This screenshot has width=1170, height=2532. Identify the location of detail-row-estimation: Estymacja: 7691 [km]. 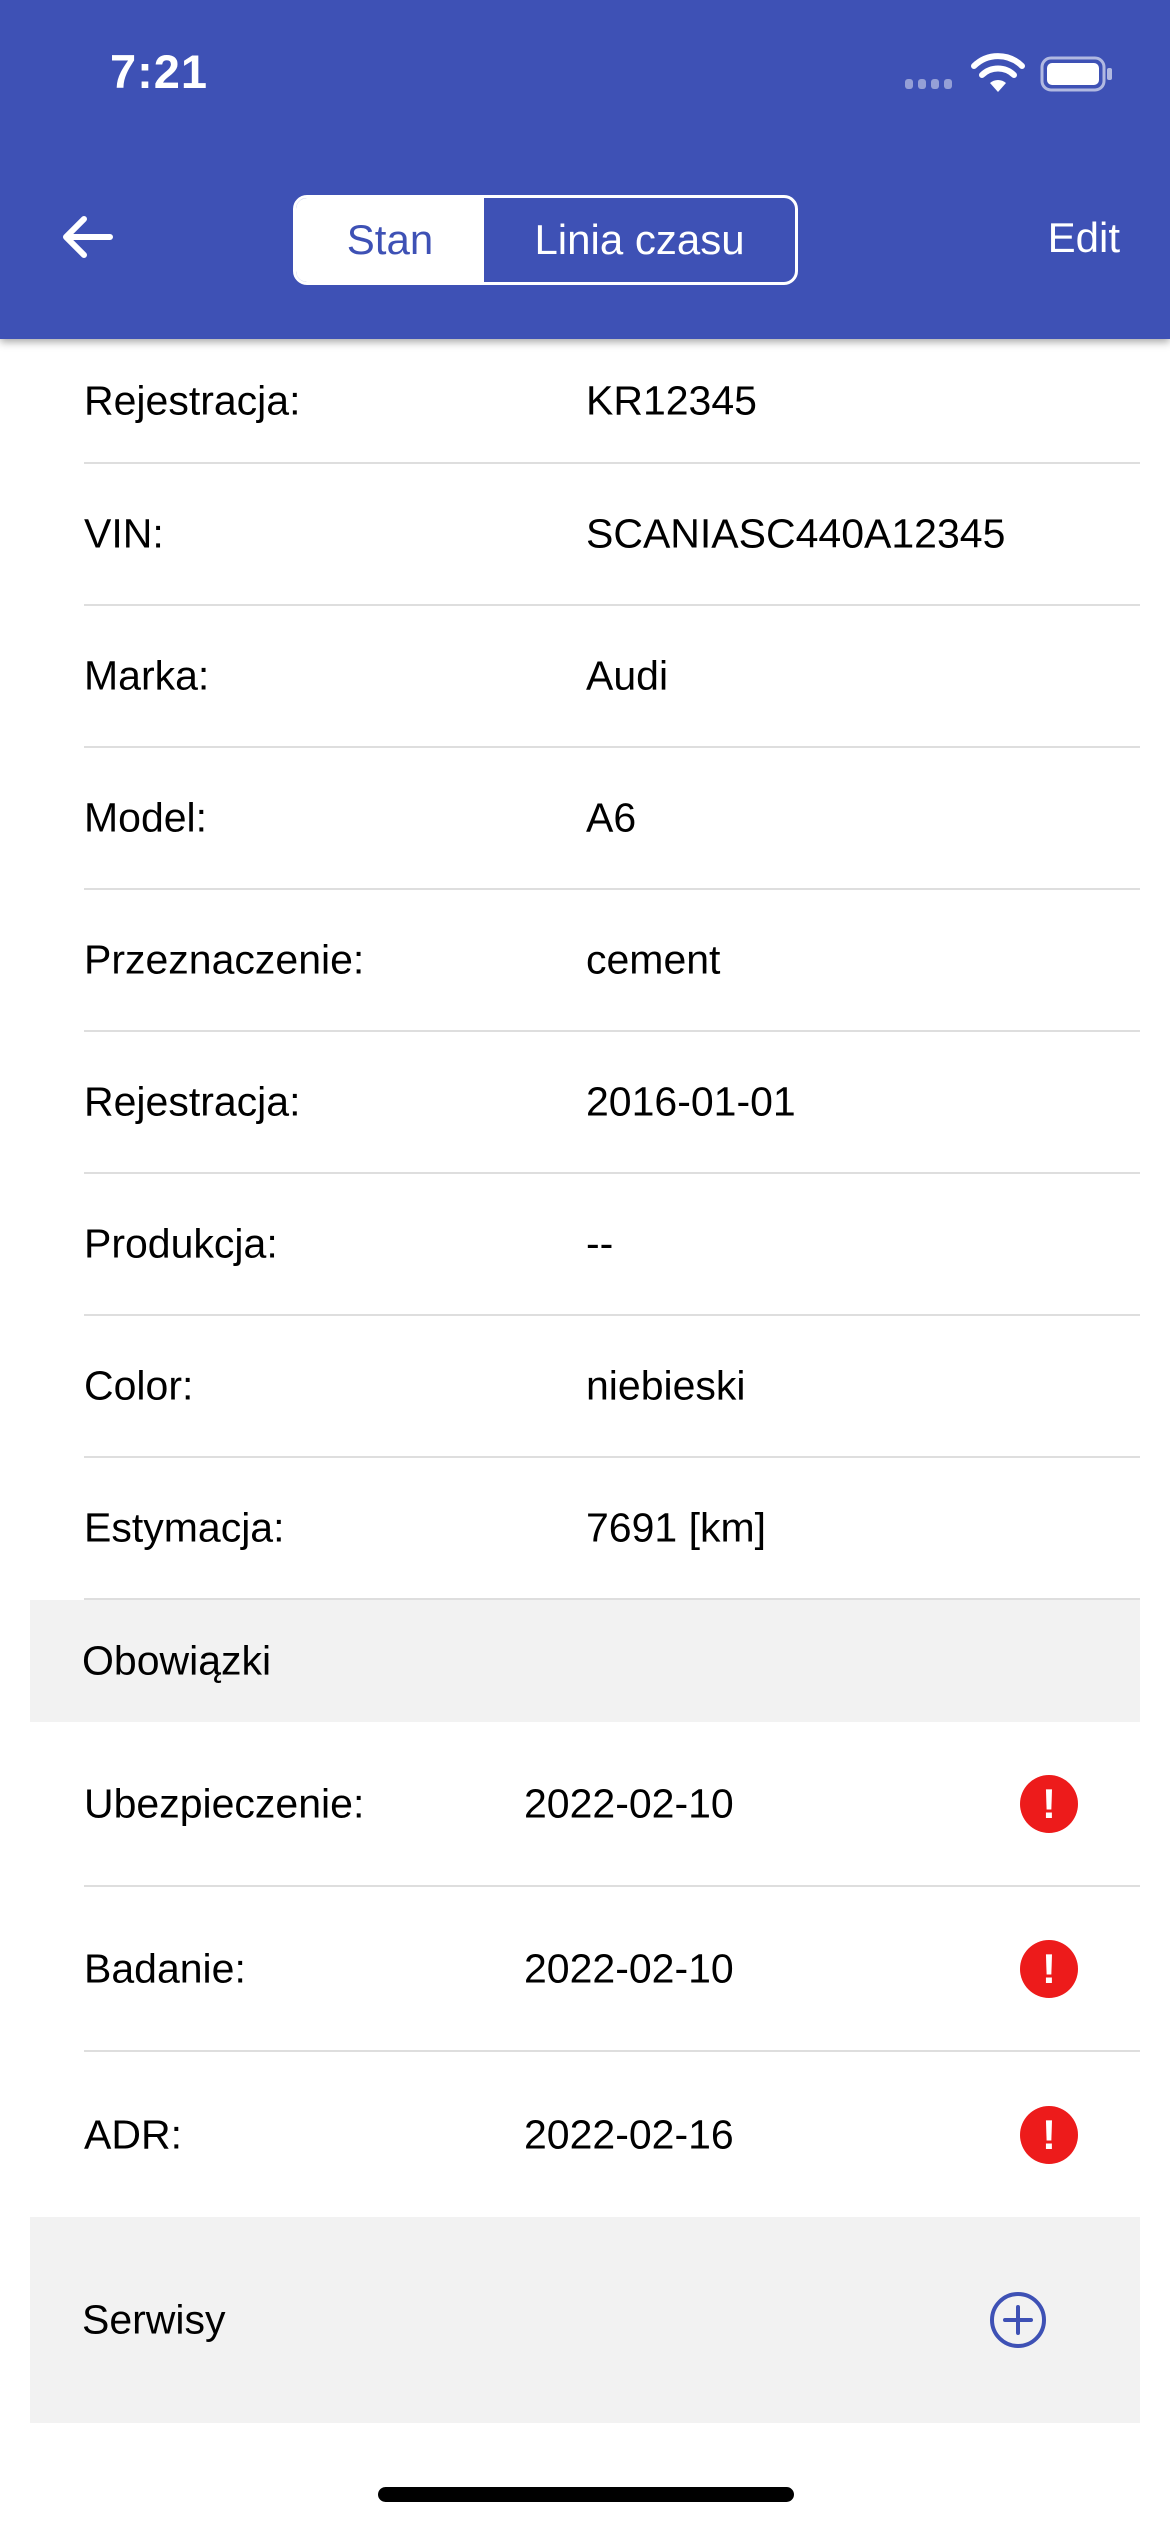
(612, 1529).